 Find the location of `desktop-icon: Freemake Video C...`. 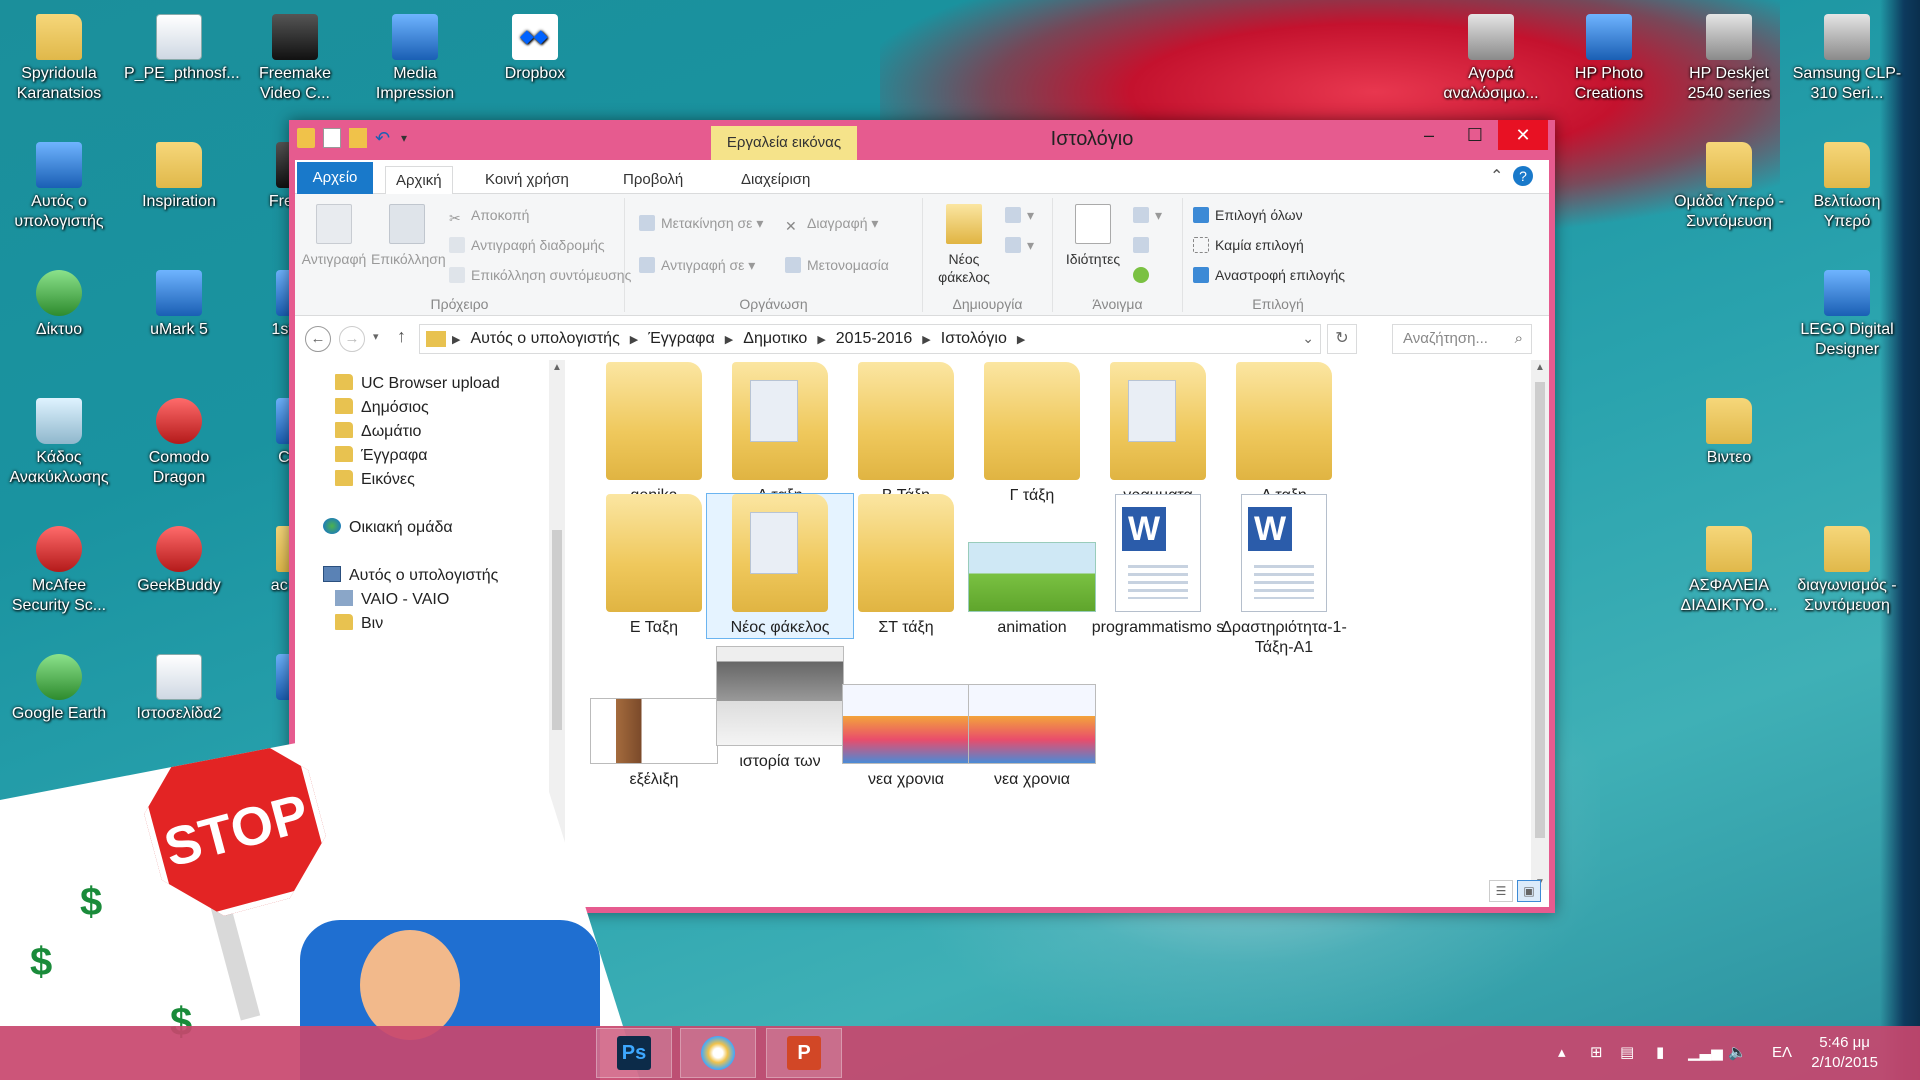

desktop-icon: Freemake Video C... is located at coordinates (295, 59).